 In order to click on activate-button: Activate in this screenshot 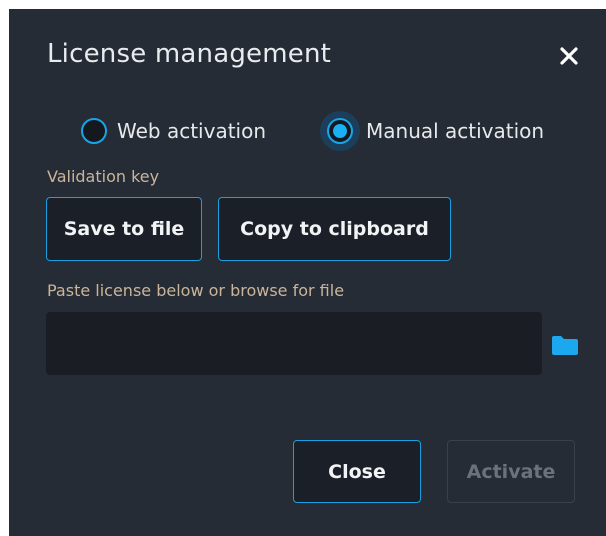, I will do `click(511, 471)`.